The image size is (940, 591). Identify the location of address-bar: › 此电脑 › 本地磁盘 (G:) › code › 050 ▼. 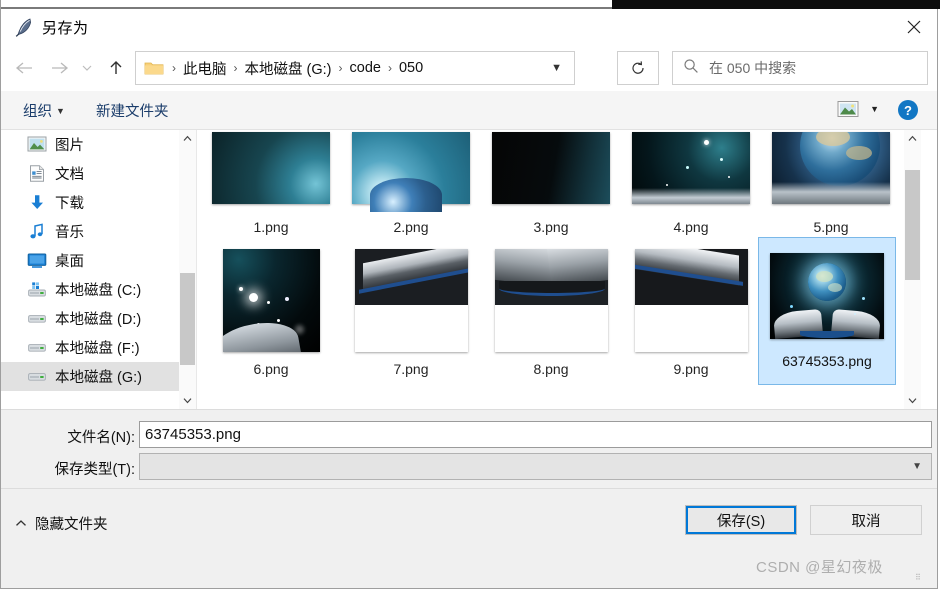
(355, 68).